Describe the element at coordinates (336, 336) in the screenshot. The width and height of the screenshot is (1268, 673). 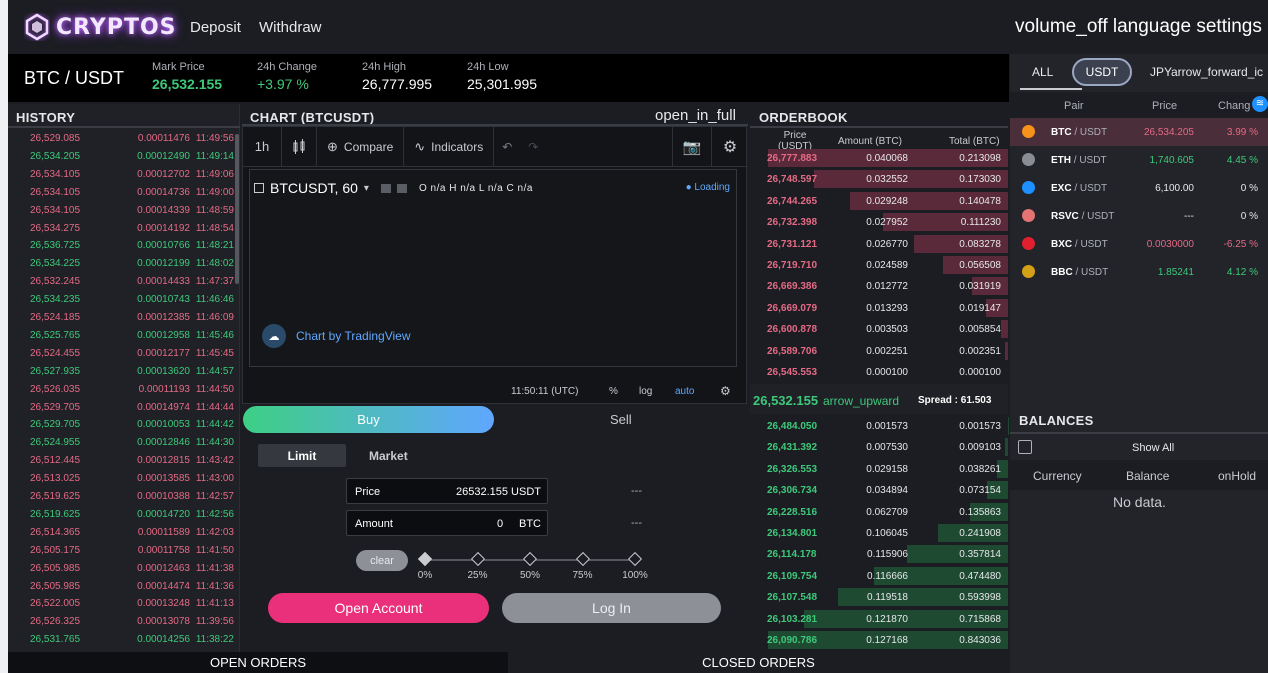
I see `tradingview-attribution: ☁ Chart by TradingView` at that location.